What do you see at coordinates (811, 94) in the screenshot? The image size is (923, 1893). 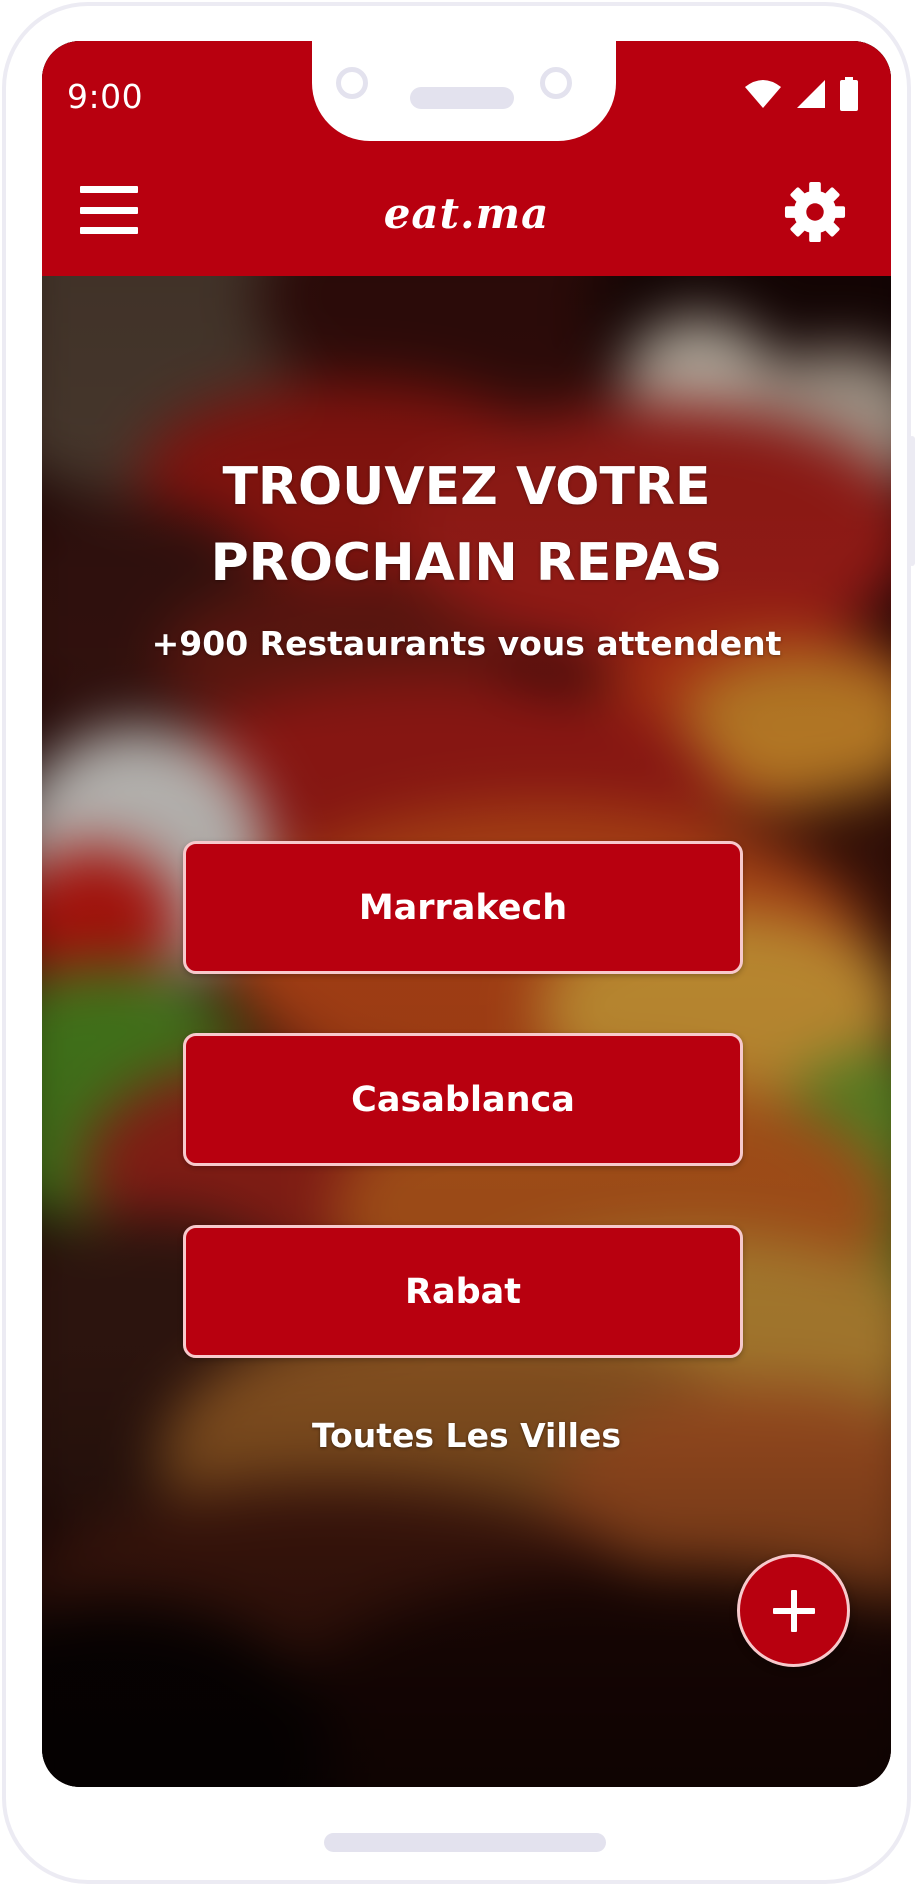 I see `signal-icon` at bounding box center [811, 94].